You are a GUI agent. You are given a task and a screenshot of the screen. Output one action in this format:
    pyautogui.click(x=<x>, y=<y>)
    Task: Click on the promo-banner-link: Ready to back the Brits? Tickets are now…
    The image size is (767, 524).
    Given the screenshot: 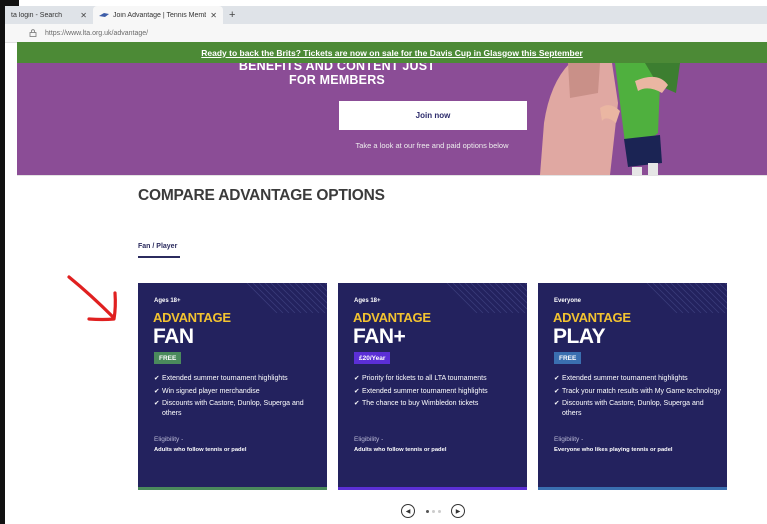 What is the action you would take?
    pyautogui.click(x=392, y=52)
    